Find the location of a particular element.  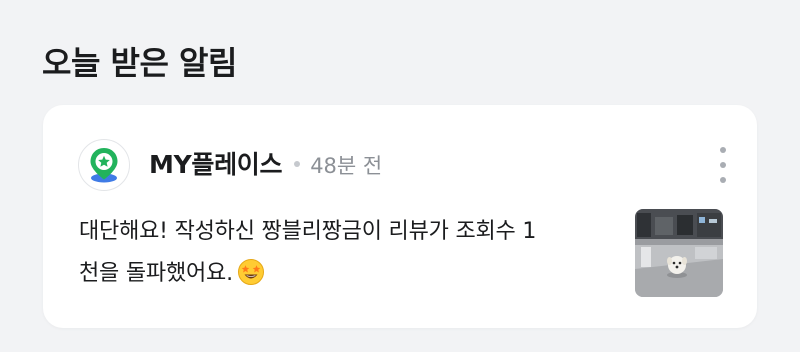

star-struck-emoji-icon is located at coordinates (251, 279).